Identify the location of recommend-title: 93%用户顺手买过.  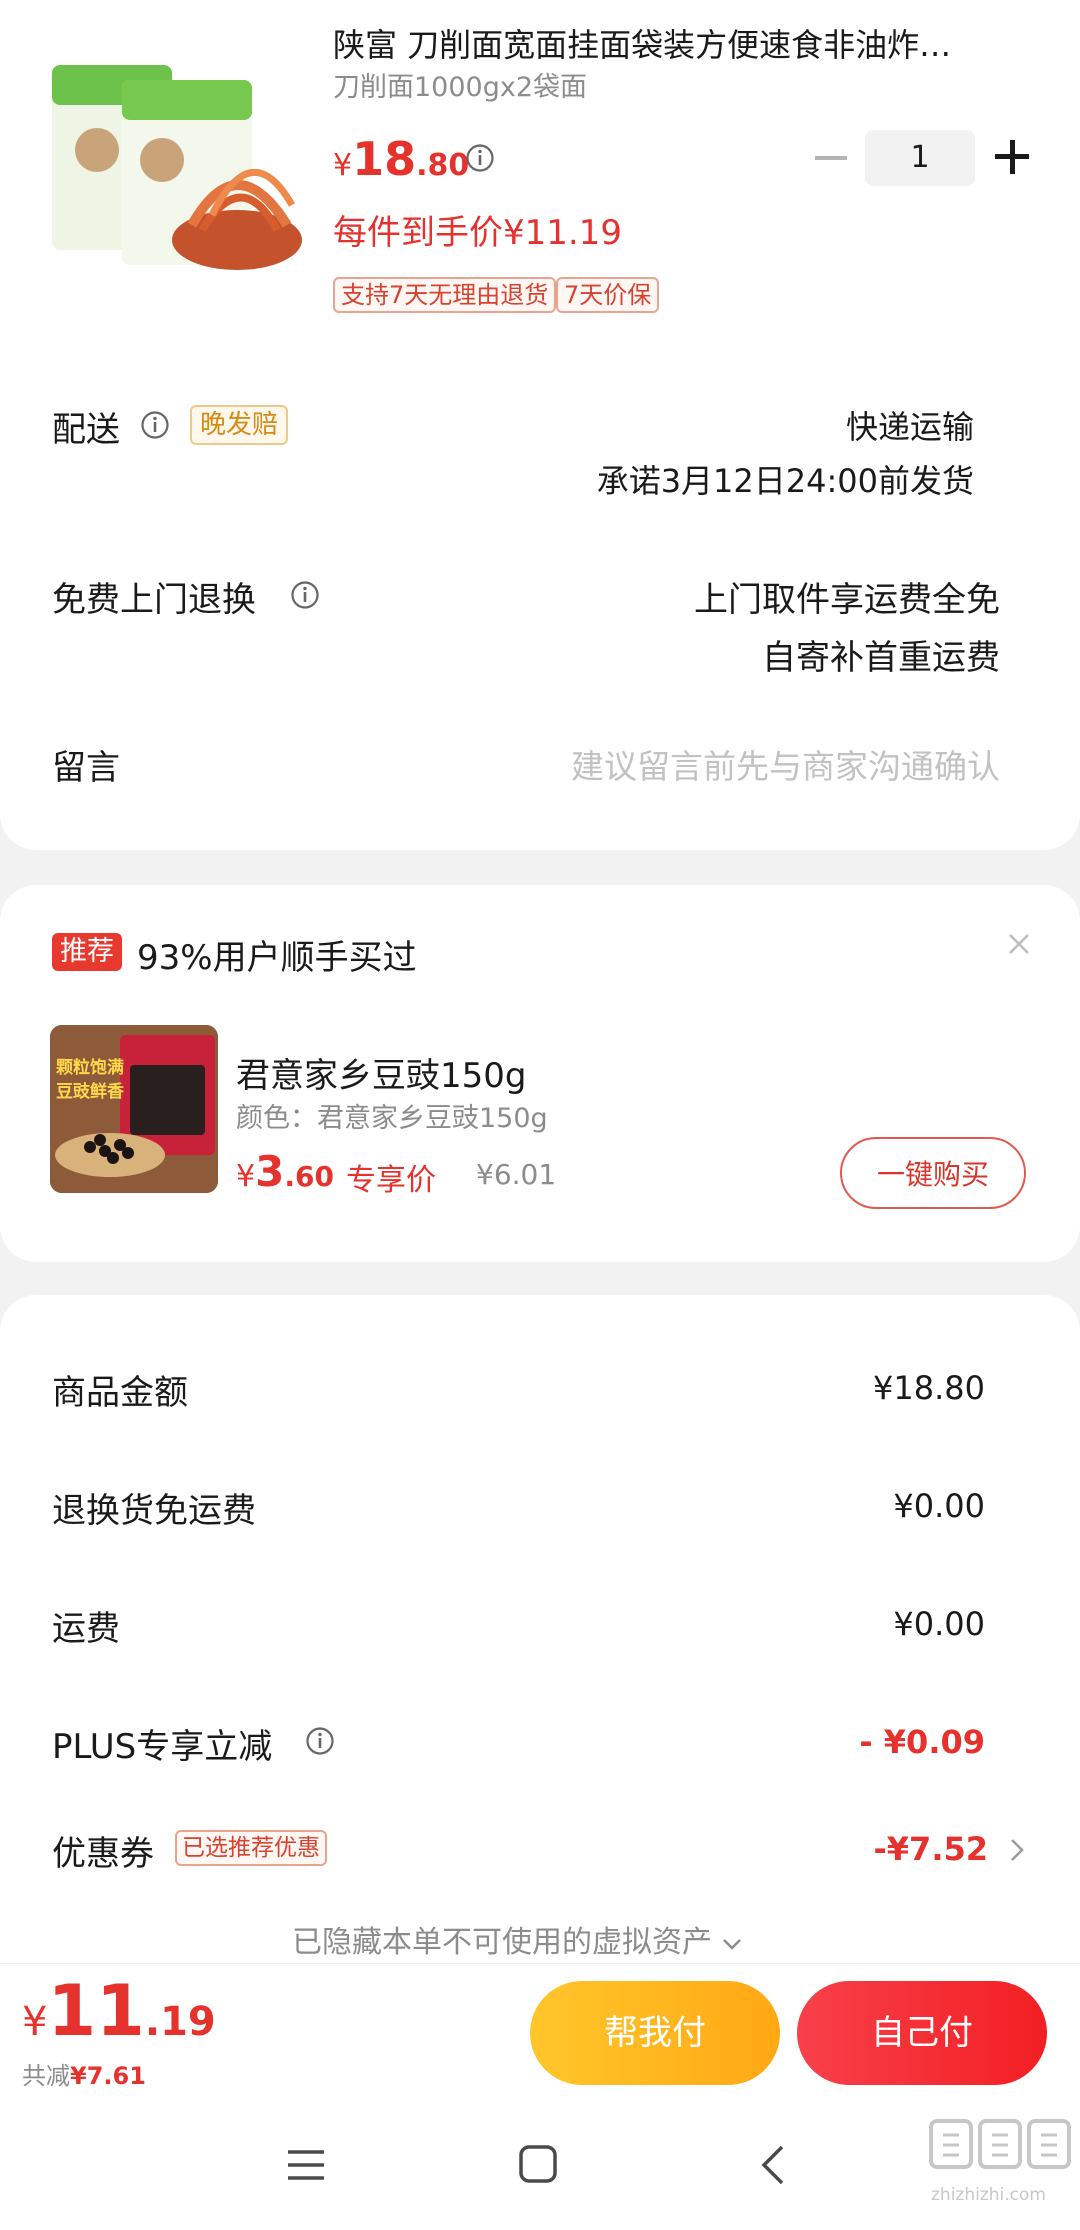
(277, 958).